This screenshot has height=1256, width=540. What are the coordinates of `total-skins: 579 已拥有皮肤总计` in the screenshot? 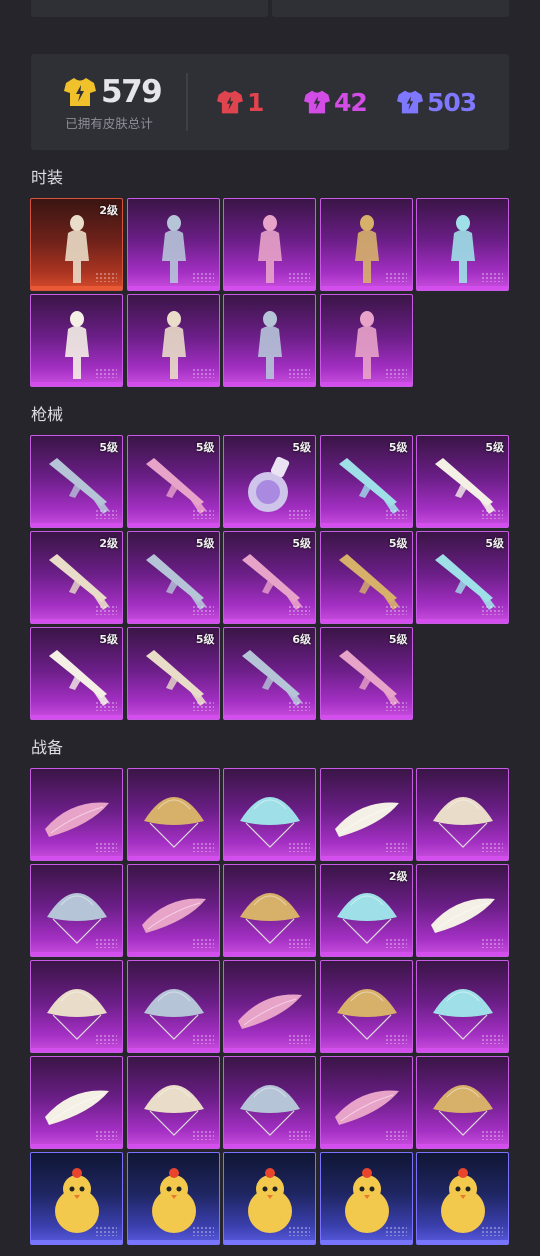 It's located at (109, 102).